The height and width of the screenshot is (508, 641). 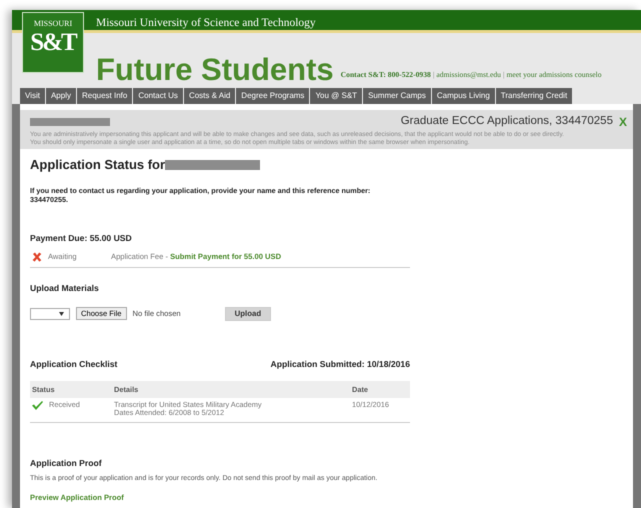 What do you see at coordinates (534, 96) in the screenshot?
I see `nav-tab: Transferring Credit` at bounding box center [534, 96].